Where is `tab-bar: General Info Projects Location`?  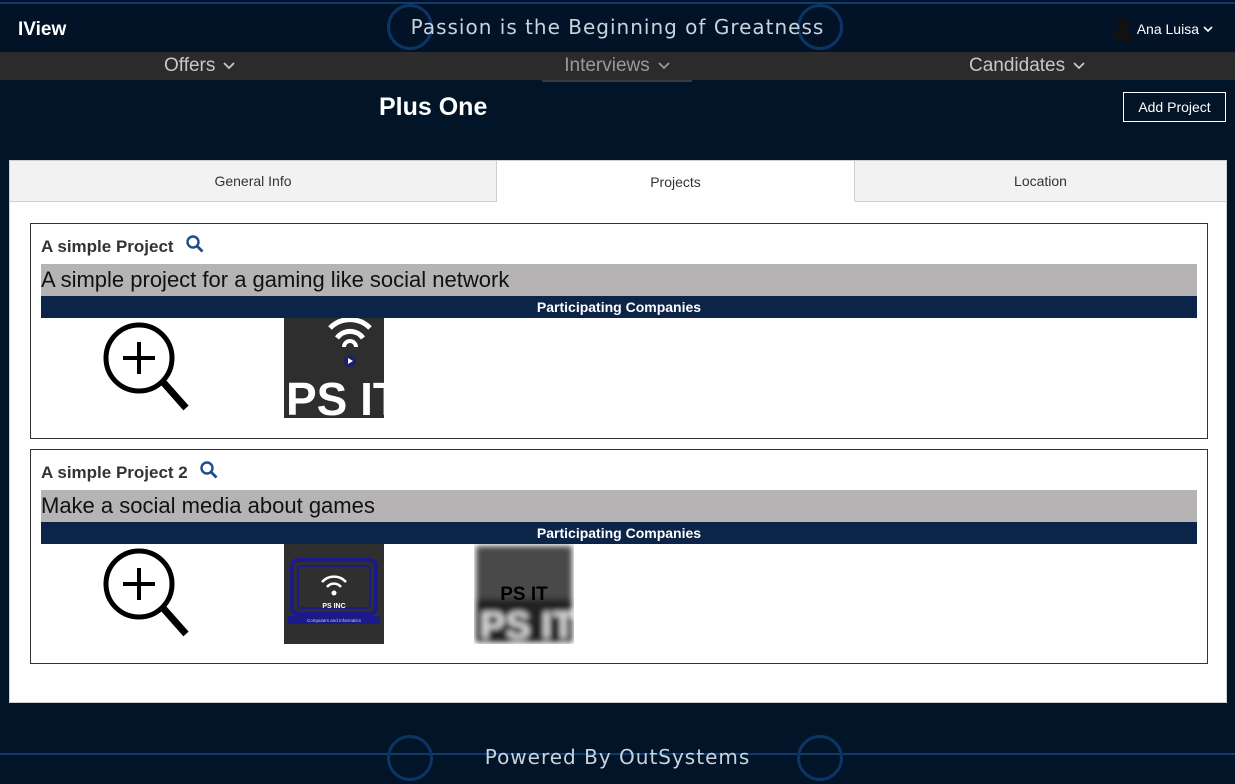
tab-bar: General Info Projects Location is located at coordinates (618, 182).